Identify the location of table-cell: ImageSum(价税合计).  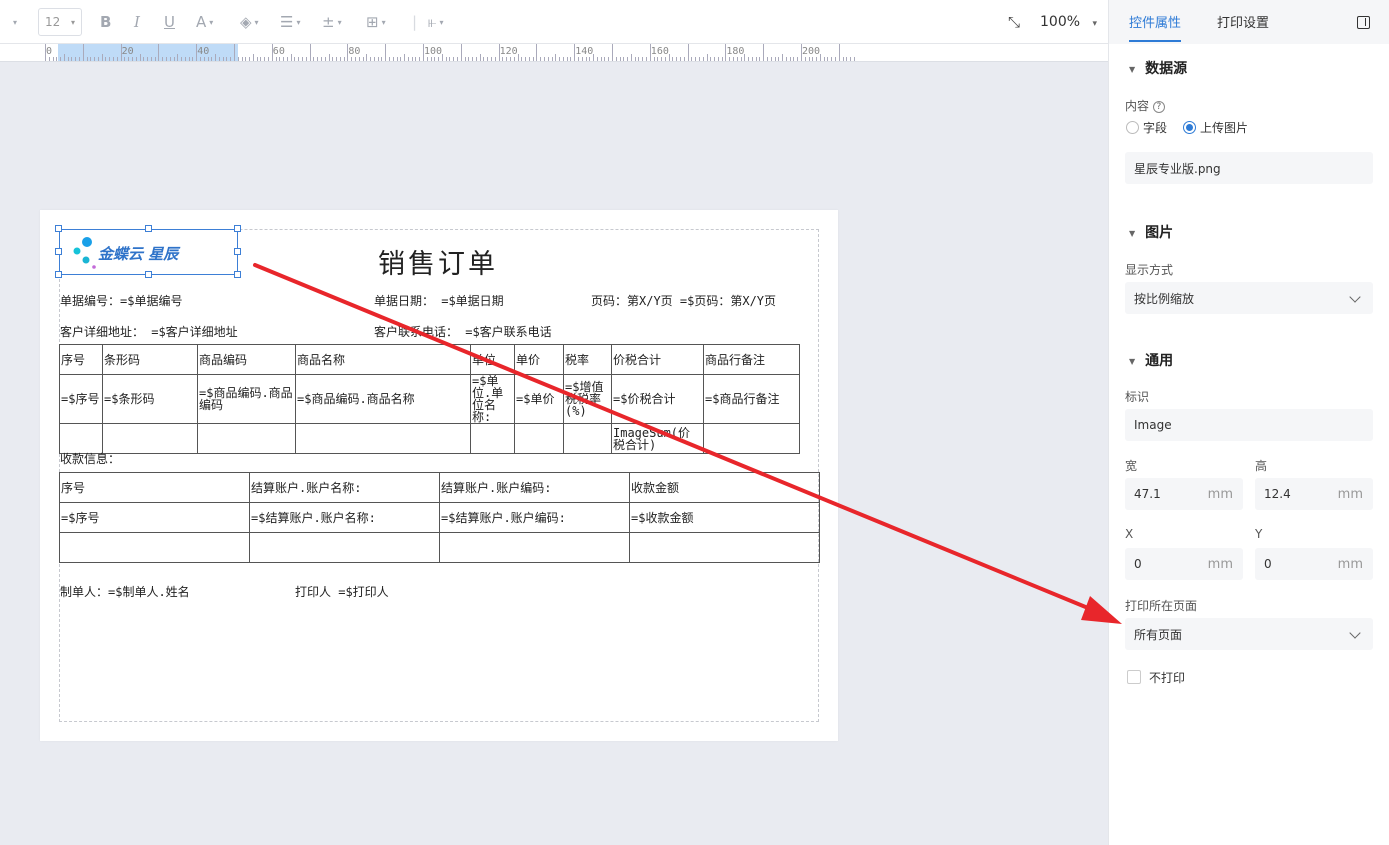
(657, 438).